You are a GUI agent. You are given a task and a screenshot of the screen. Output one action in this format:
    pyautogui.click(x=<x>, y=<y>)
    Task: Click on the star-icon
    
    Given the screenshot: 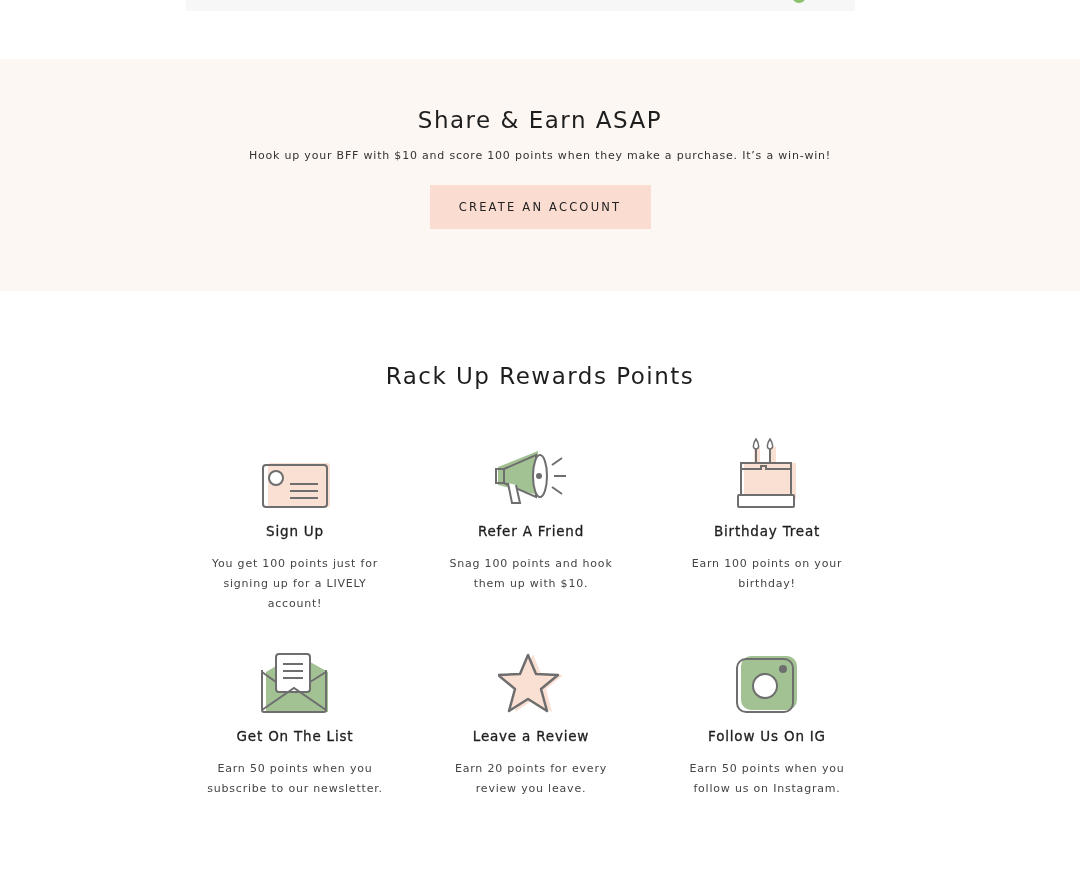 What is the action you would take?
    pyautogui.click(x=531, y=683)
    